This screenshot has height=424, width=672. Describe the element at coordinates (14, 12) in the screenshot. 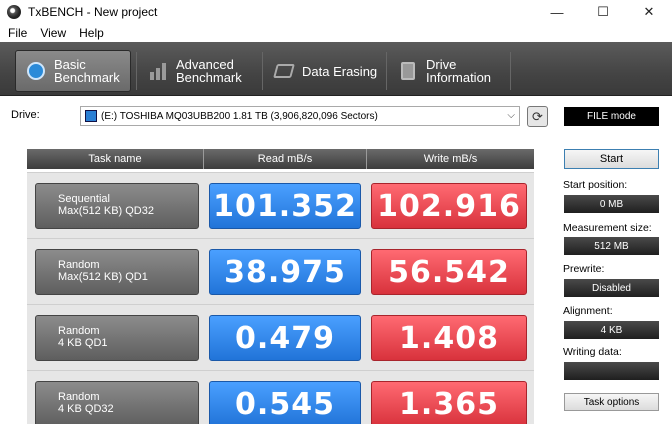

I see `app-icon` at that location.